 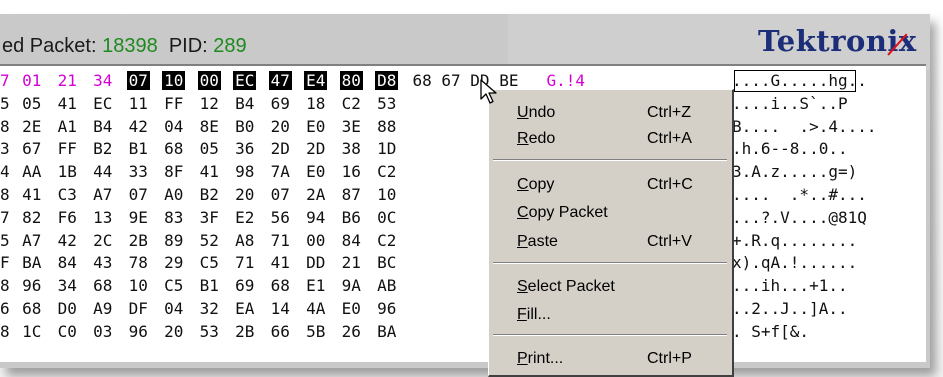 I want to click on ascii-row: ...?.V....@81Q, so click(x=799, y=218).